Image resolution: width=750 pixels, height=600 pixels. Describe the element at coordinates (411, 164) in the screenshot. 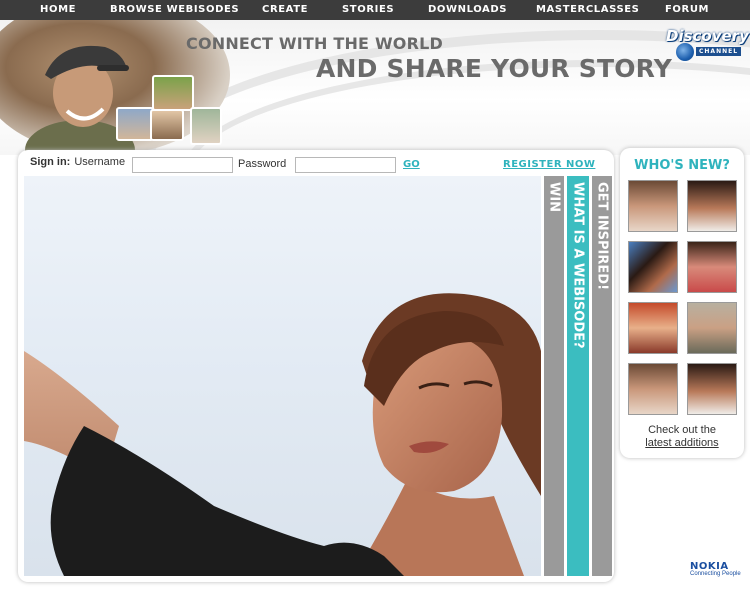

I see `go-button: GO` at that location.